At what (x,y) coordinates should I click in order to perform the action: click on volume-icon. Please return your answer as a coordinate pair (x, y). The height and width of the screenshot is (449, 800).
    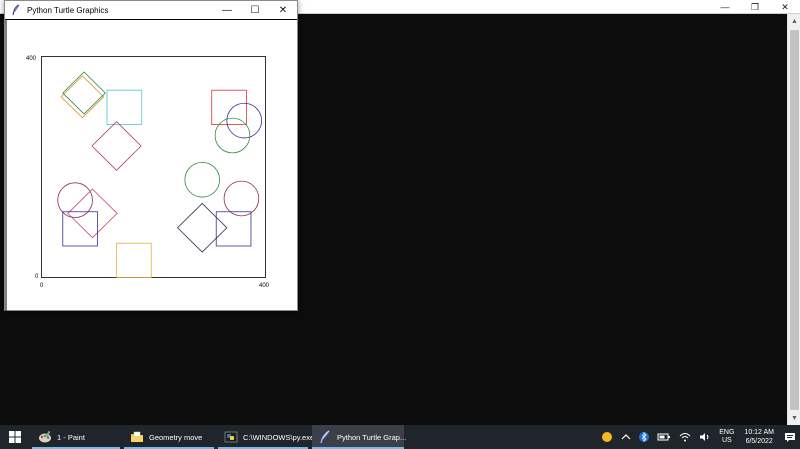
    Looking at the image, I should click on (705, 437).